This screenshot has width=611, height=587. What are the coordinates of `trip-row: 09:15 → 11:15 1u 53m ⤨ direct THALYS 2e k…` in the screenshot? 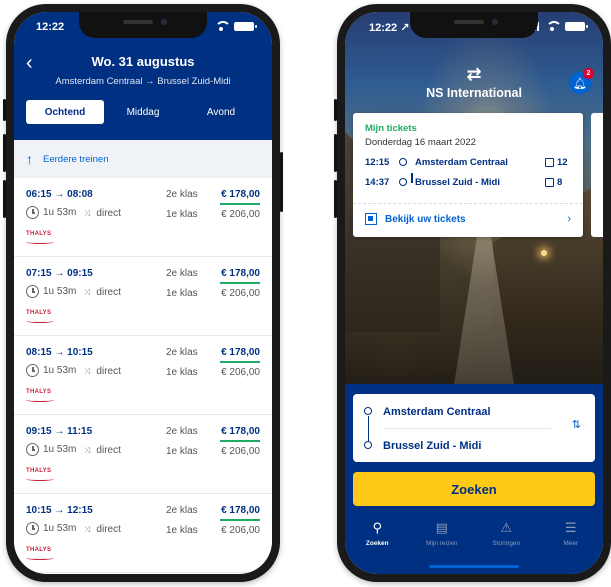 It's located at (143, 454).